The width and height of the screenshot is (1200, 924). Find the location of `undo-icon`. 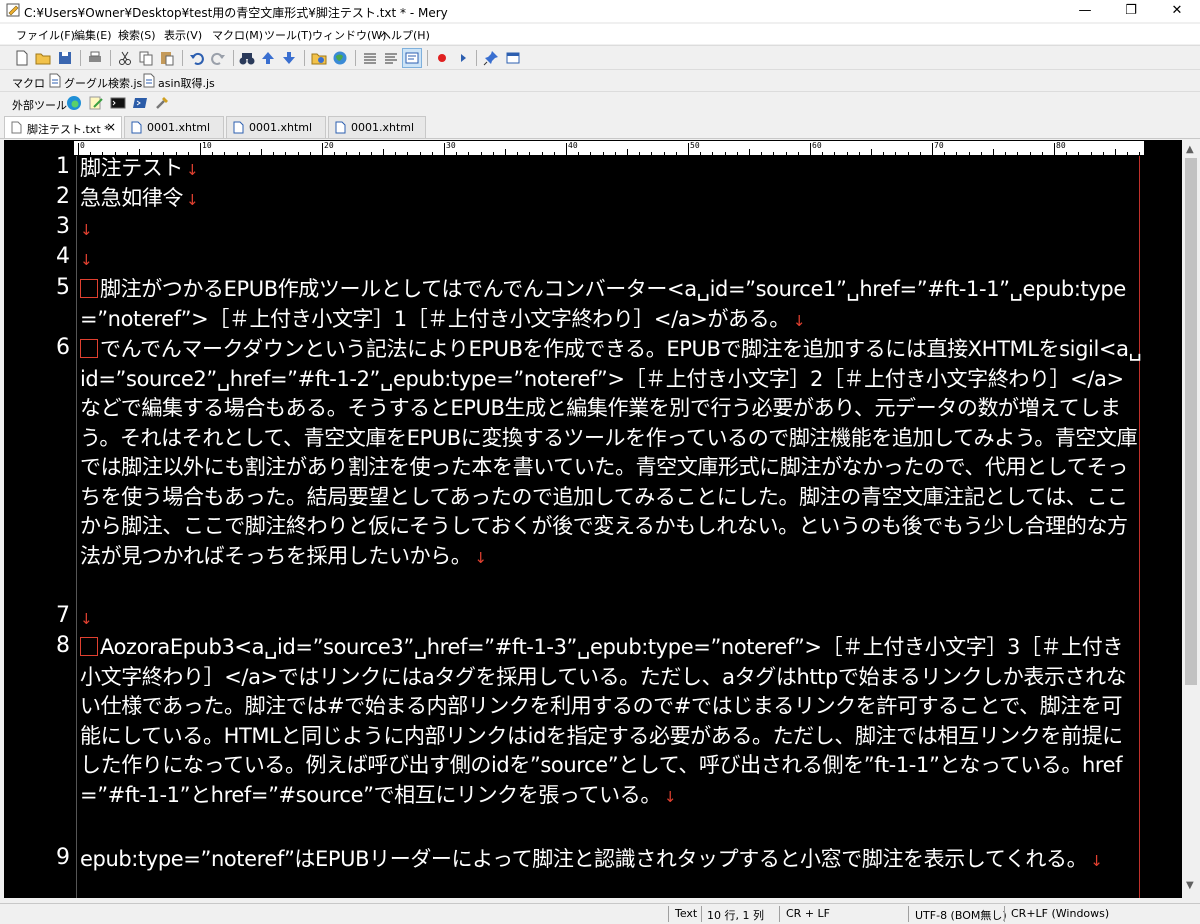

undo-icon is located at coordinates (197, 58).